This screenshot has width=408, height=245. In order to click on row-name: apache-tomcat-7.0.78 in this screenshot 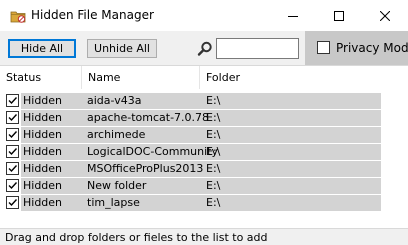, I will do `click(148, 117)`.